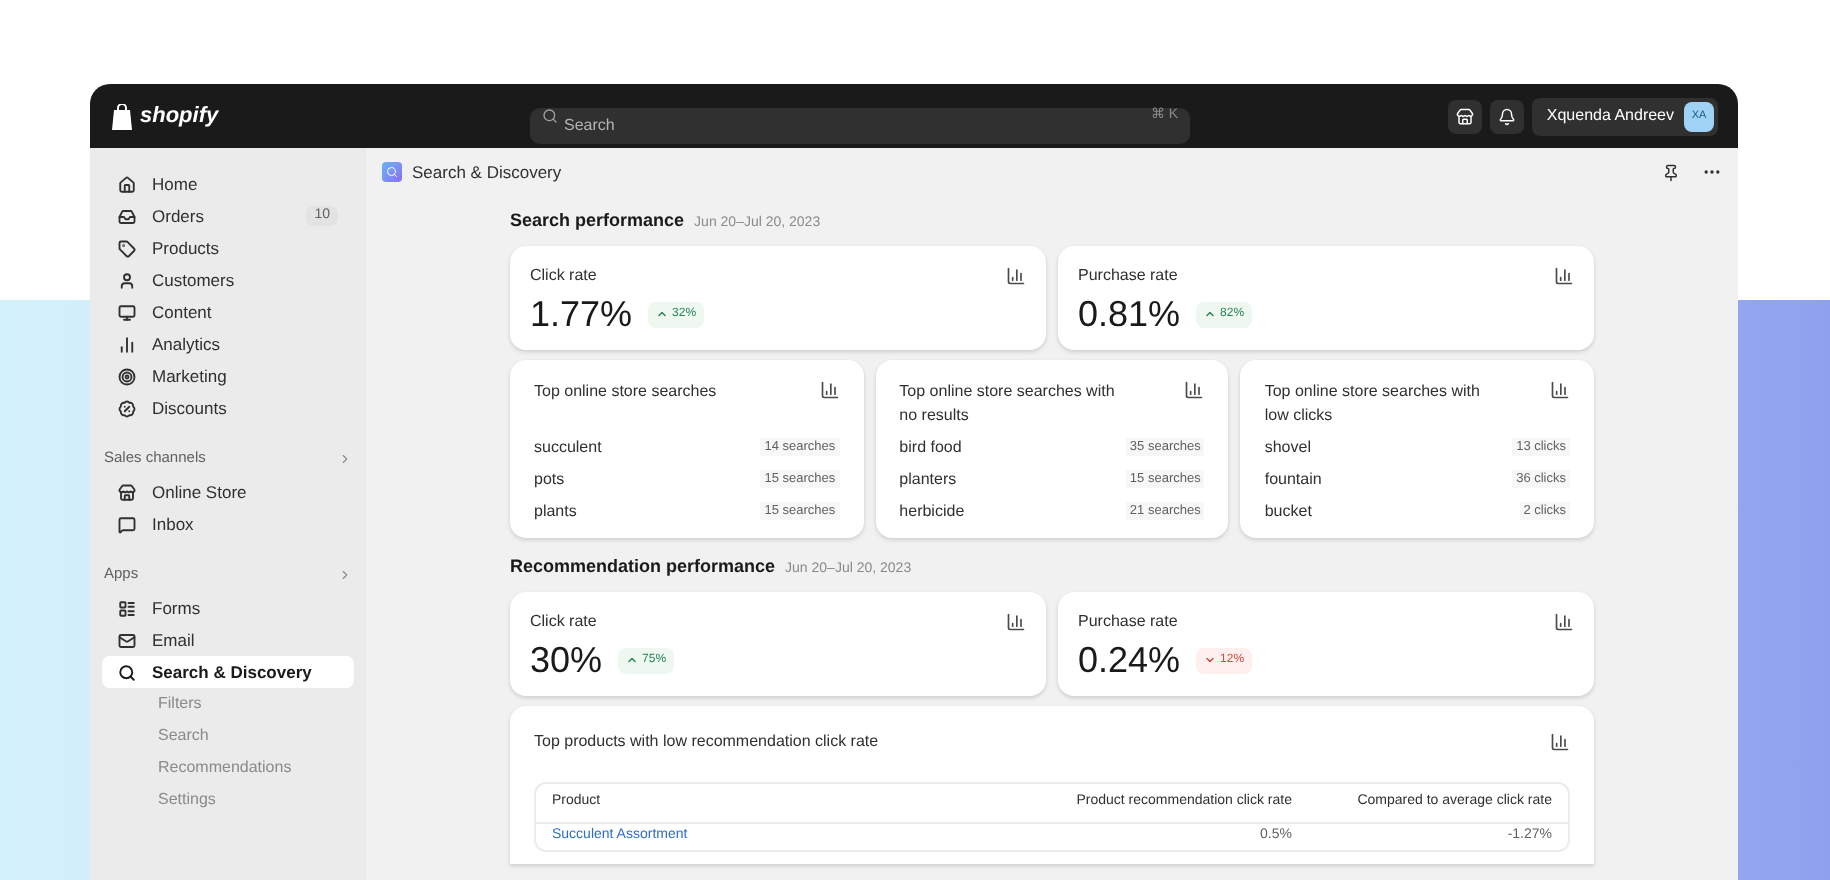  What do you see at coordinates (1671, 172) in the screenshot?
I see `pin-icon` at bounding box center [1671, 172].